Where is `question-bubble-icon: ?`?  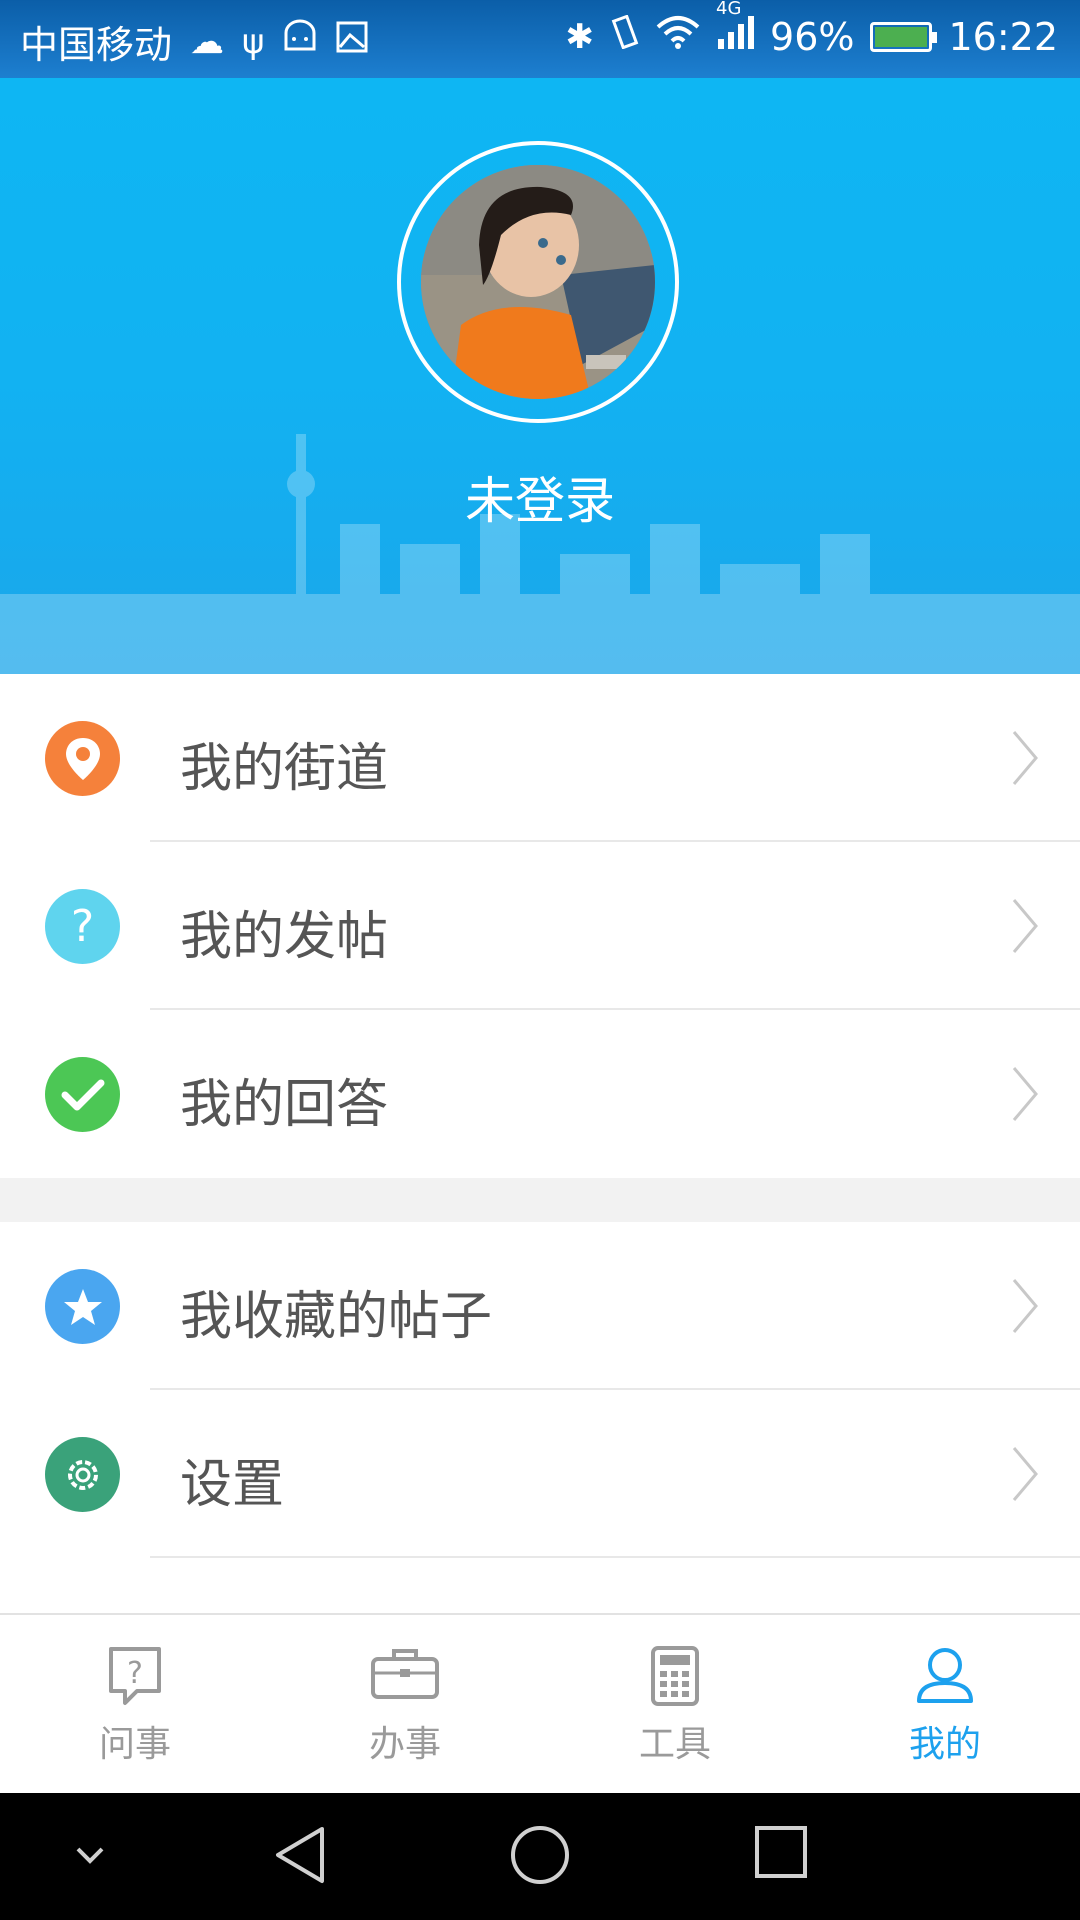
question-bubble-icon: ? is located at coordinates (135, 1676).